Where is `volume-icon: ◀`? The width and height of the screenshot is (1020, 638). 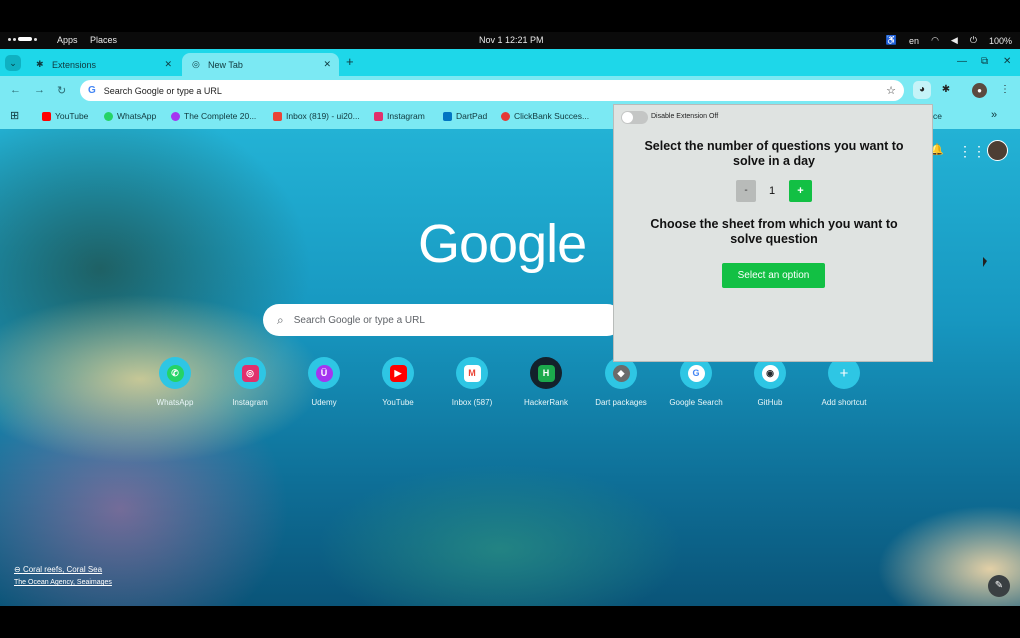
volume-icon: ◀ is located at coordinates (954, 40).